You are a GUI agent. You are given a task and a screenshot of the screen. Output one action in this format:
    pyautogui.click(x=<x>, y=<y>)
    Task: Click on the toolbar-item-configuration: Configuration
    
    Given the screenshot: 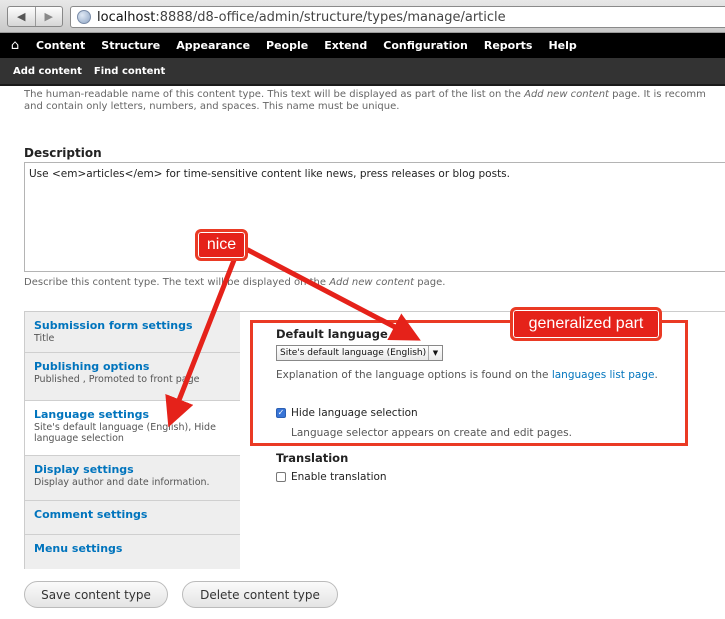 What is the action you would take?
    pyautogui.click(x=425, y=45)
    